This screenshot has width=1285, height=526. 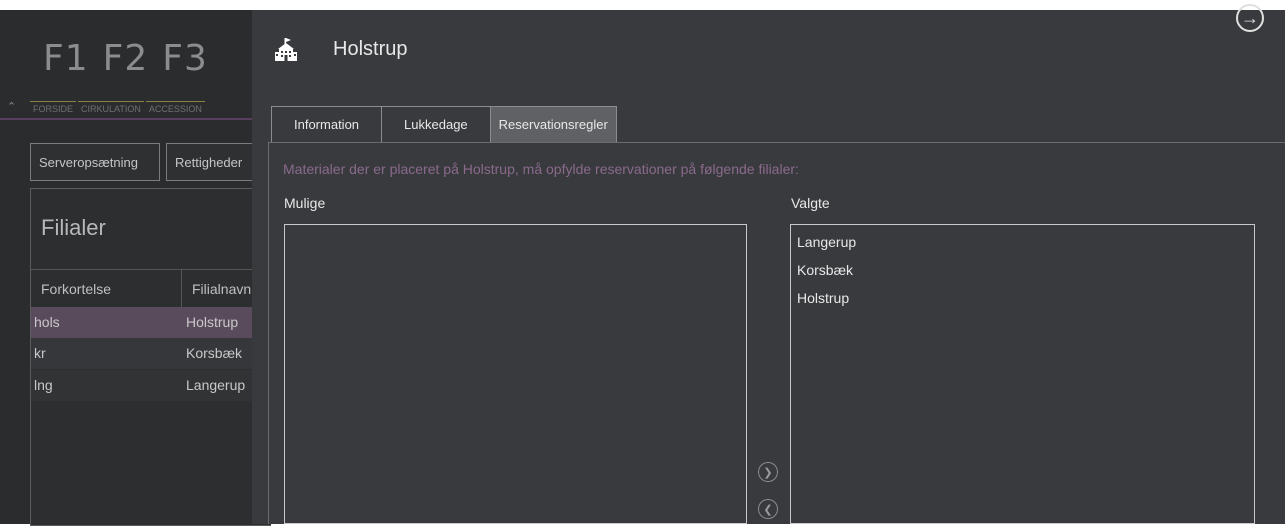 What do you see at coordinates (151, 353) in the screenshot?
I see `table-row: kr Korsbæk` at bounding box center [151, 353].